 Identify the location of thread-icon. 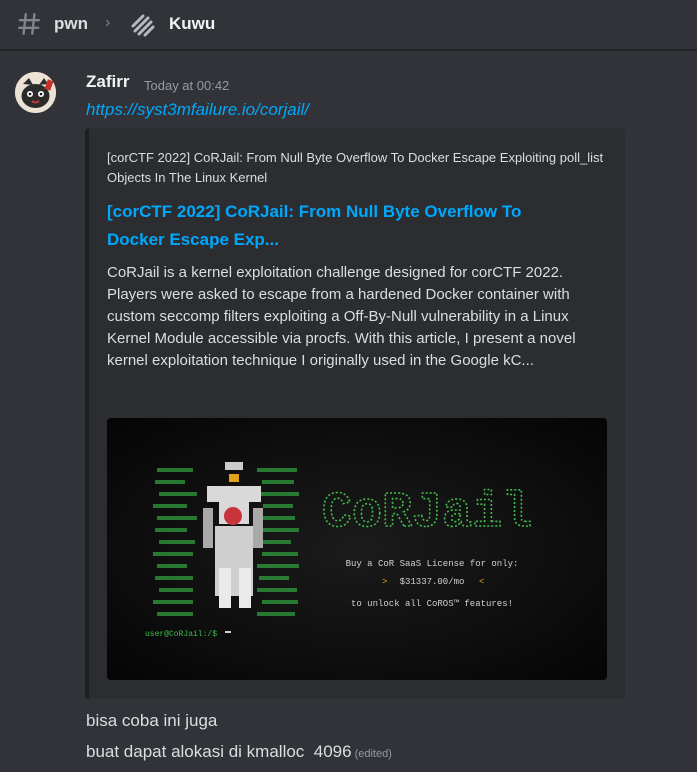
(143, 25).